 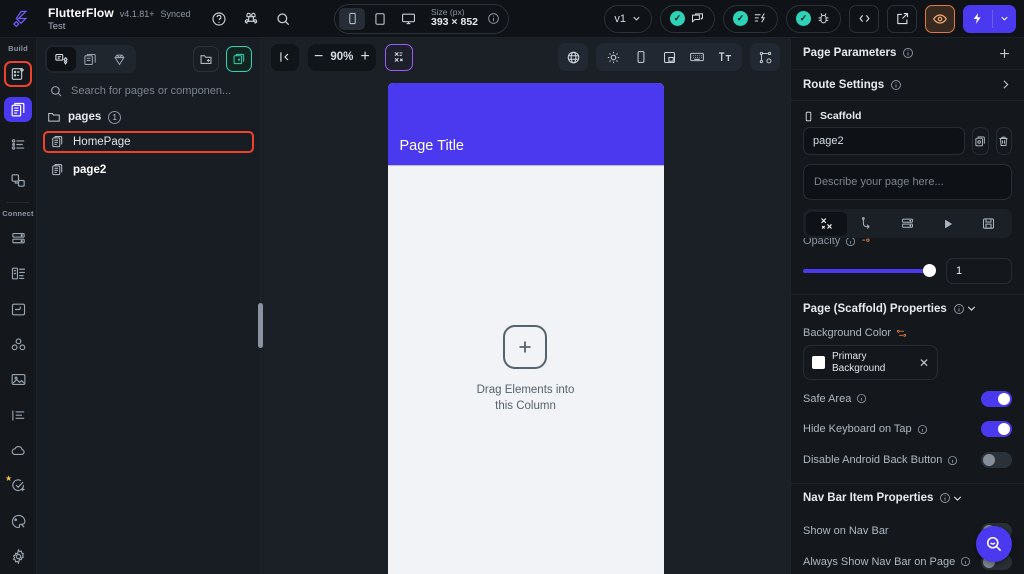 I want to click on theme-variant-button, so click(x=398, y=57).